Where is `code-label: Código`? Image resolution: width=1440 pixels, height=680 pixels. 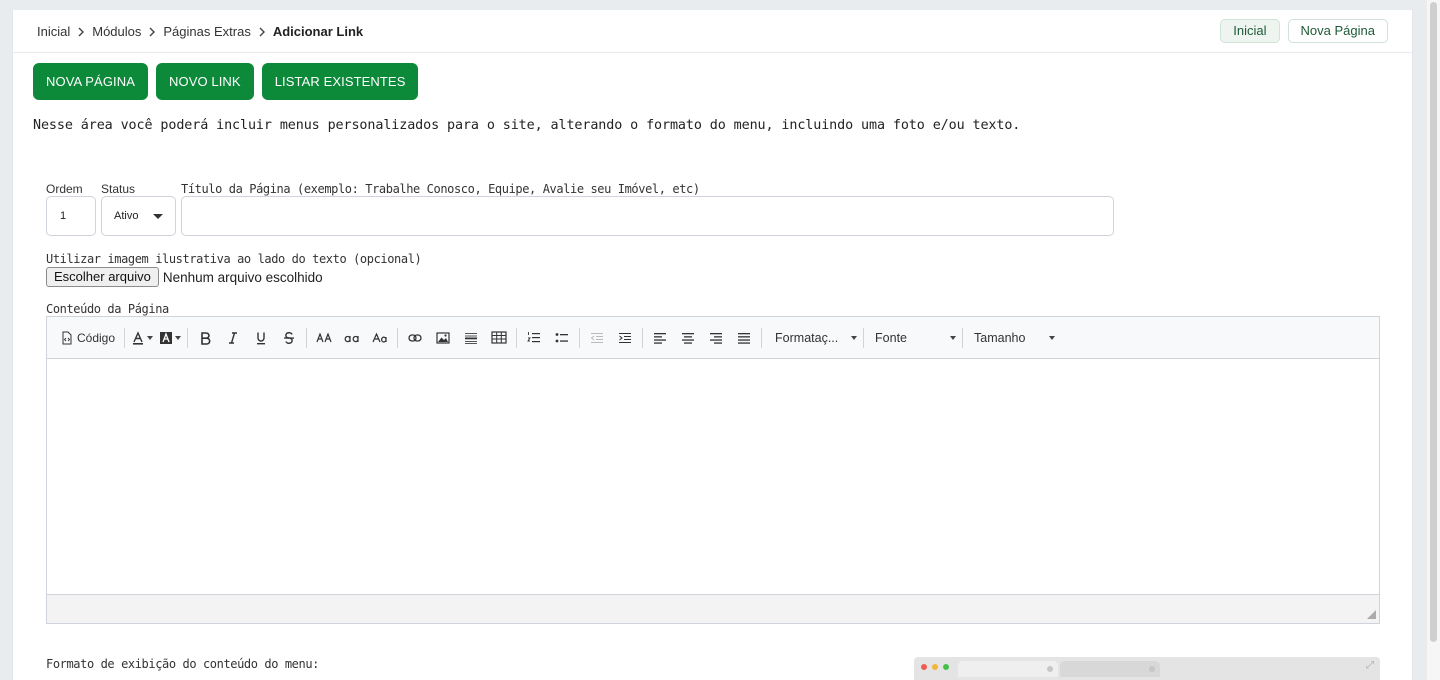
code-label: Código is located at coordinates (96, 337).